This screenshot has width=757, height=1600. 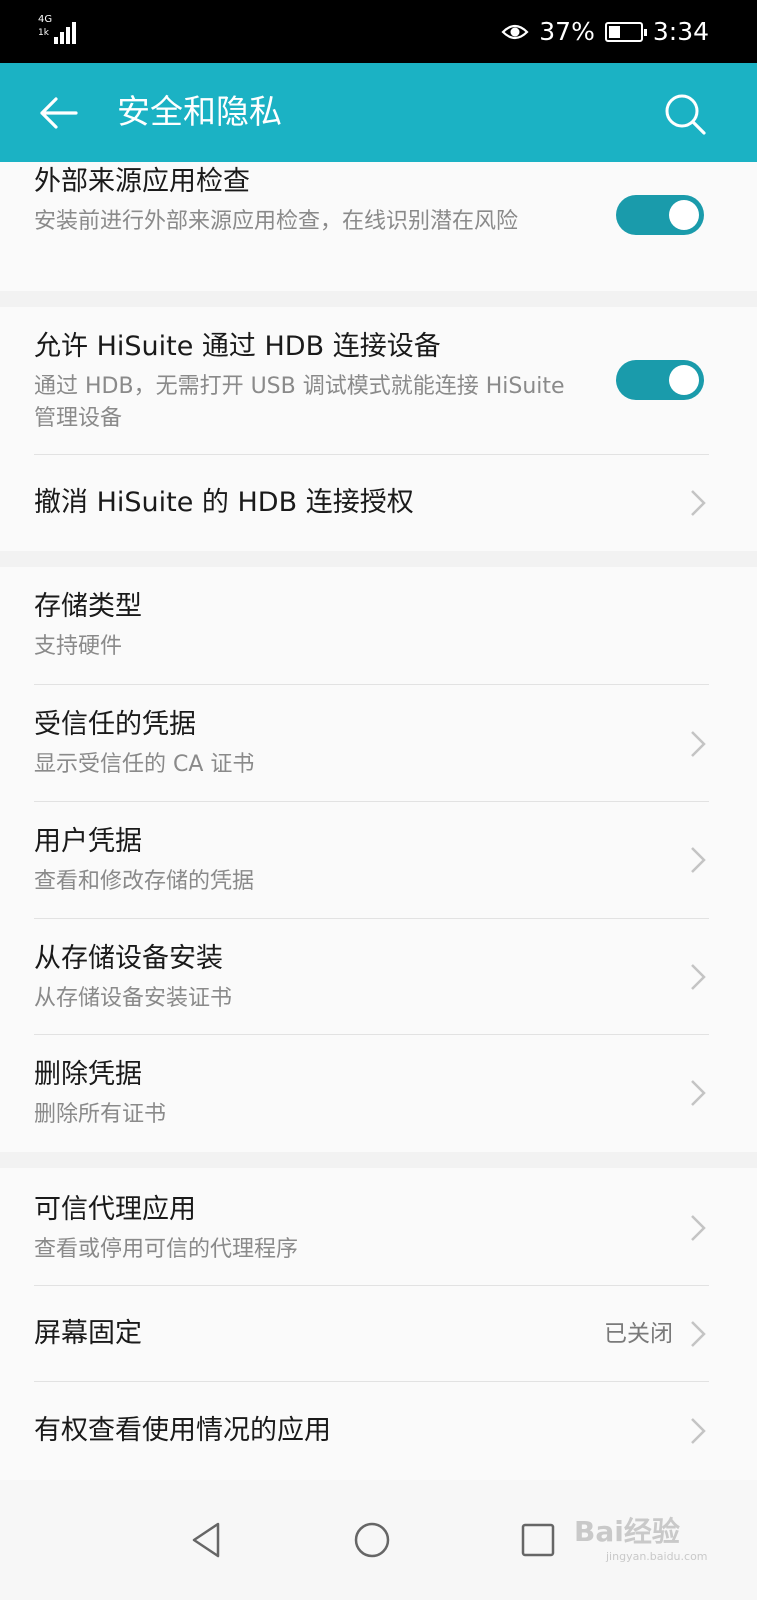 I want to click on row-screen-pinning: 屏幕固定 已关闭, so click(x=378, y=1334).